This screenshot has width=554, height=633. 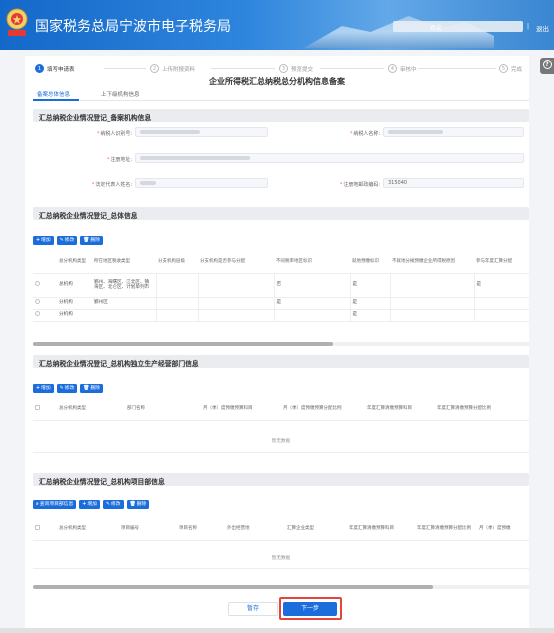 I want to click on label-text: 法定代表人姓名:, so click(x=113, y=185).